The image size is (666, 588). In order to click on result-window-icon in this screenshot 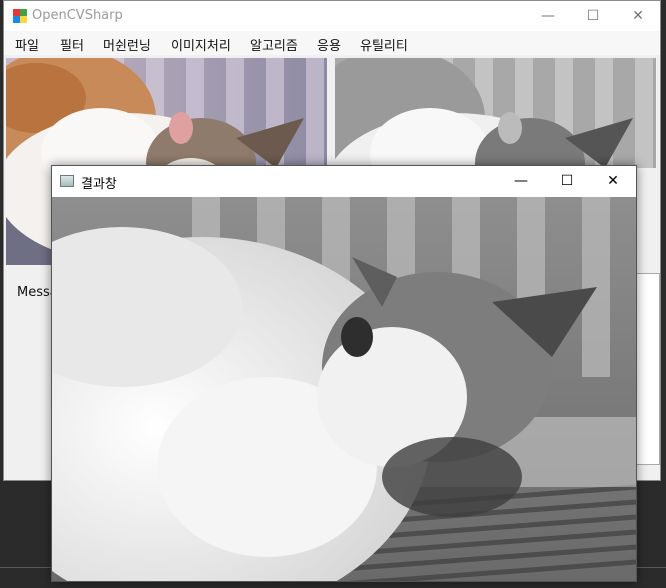, I will do `click(67, 181)`.